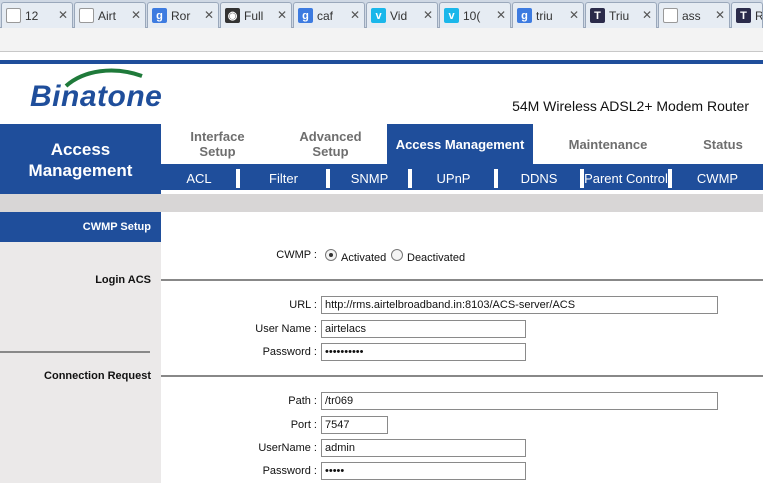  I want to click on section-label-login-acs: Login ACS, so click(123, 280).